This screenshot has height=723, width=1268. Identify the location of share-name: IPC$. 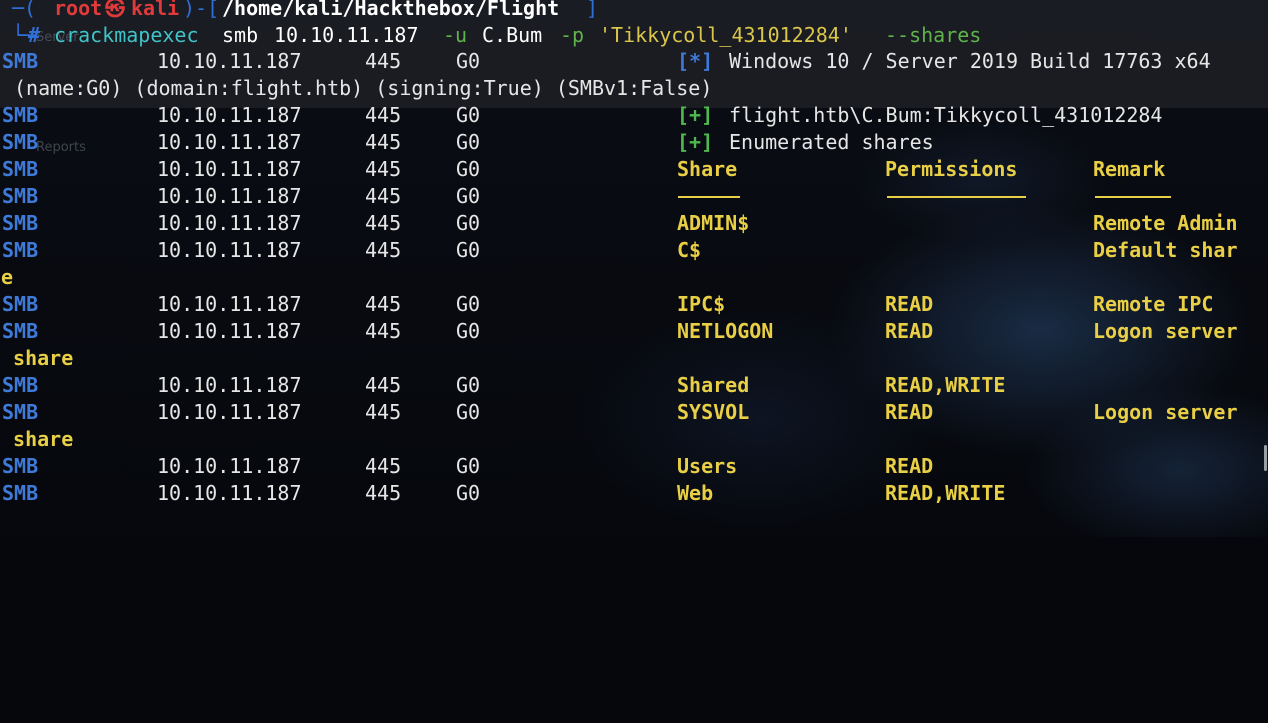
(701, 304).